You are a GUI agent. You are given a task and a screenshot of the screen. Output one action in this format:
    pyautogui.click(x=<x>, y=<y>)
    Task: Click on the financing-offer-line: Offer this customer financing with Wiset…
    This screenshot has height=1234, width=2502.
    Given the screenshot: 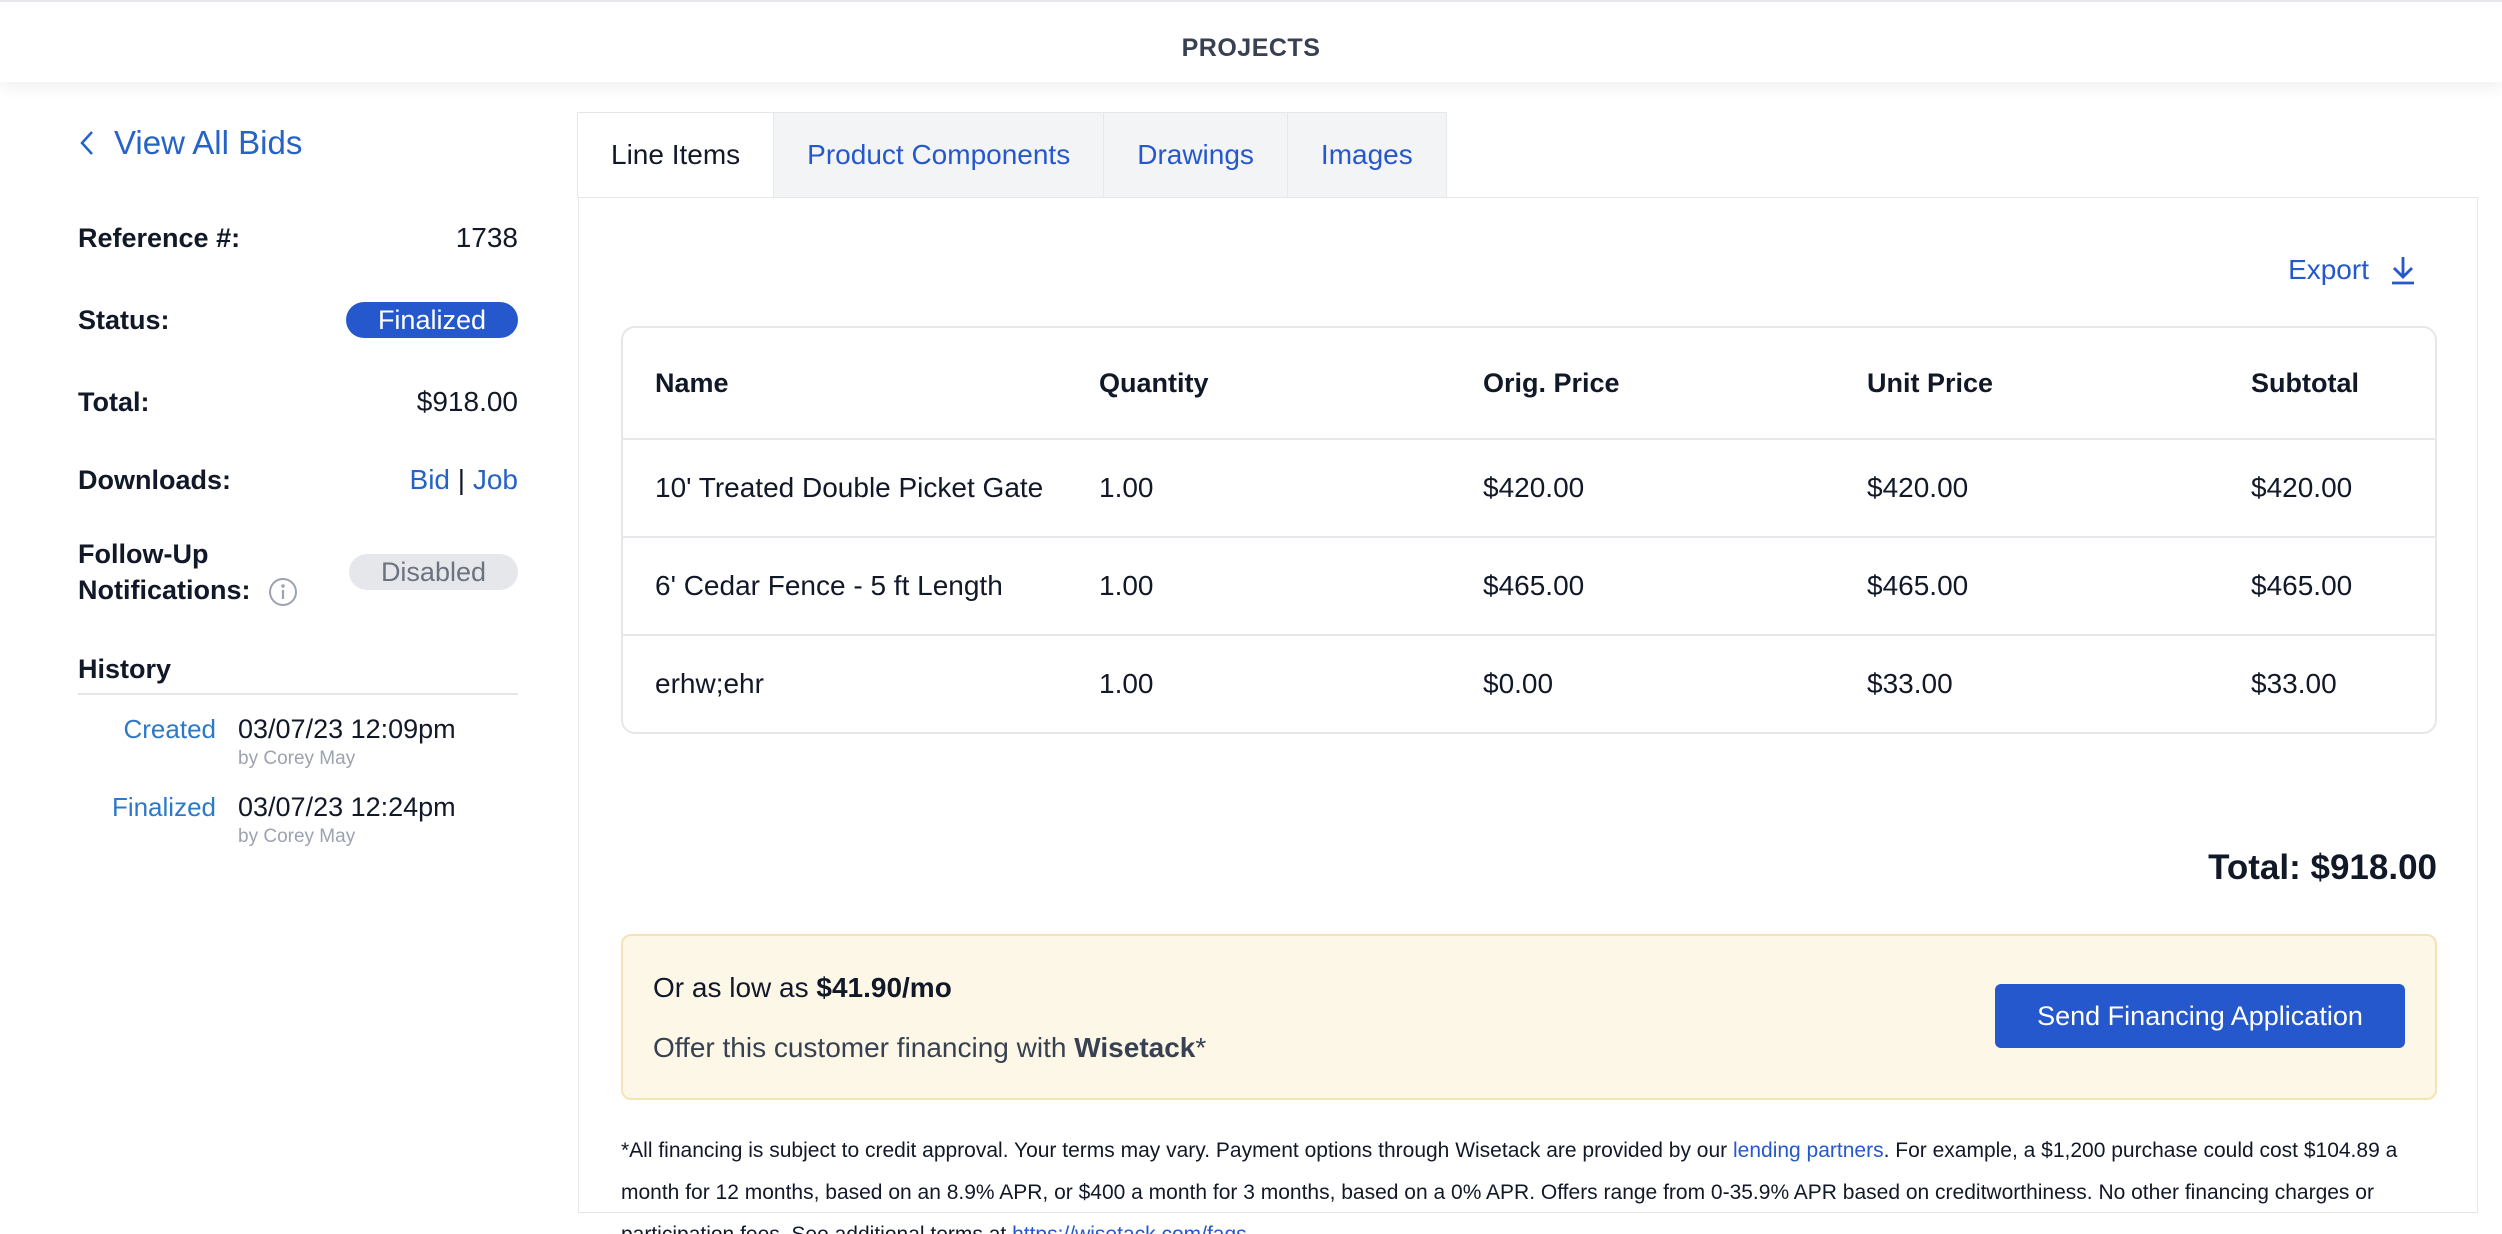 What is the action you would take?
    pyautogui.click(x=929, y=1048)
    